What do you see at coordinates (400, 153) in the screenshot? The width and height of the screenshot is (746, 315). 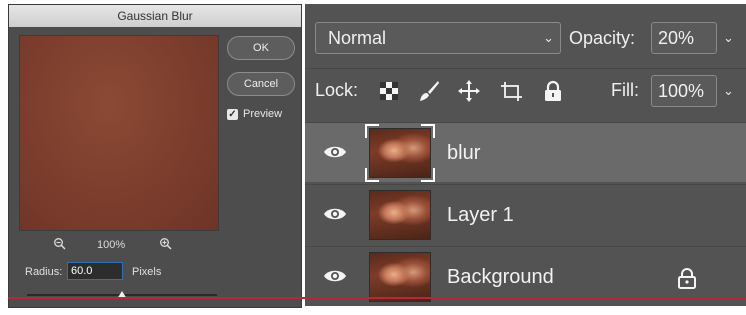 I see `selected-thumbnail-frame` at bounding box center [400, 153].